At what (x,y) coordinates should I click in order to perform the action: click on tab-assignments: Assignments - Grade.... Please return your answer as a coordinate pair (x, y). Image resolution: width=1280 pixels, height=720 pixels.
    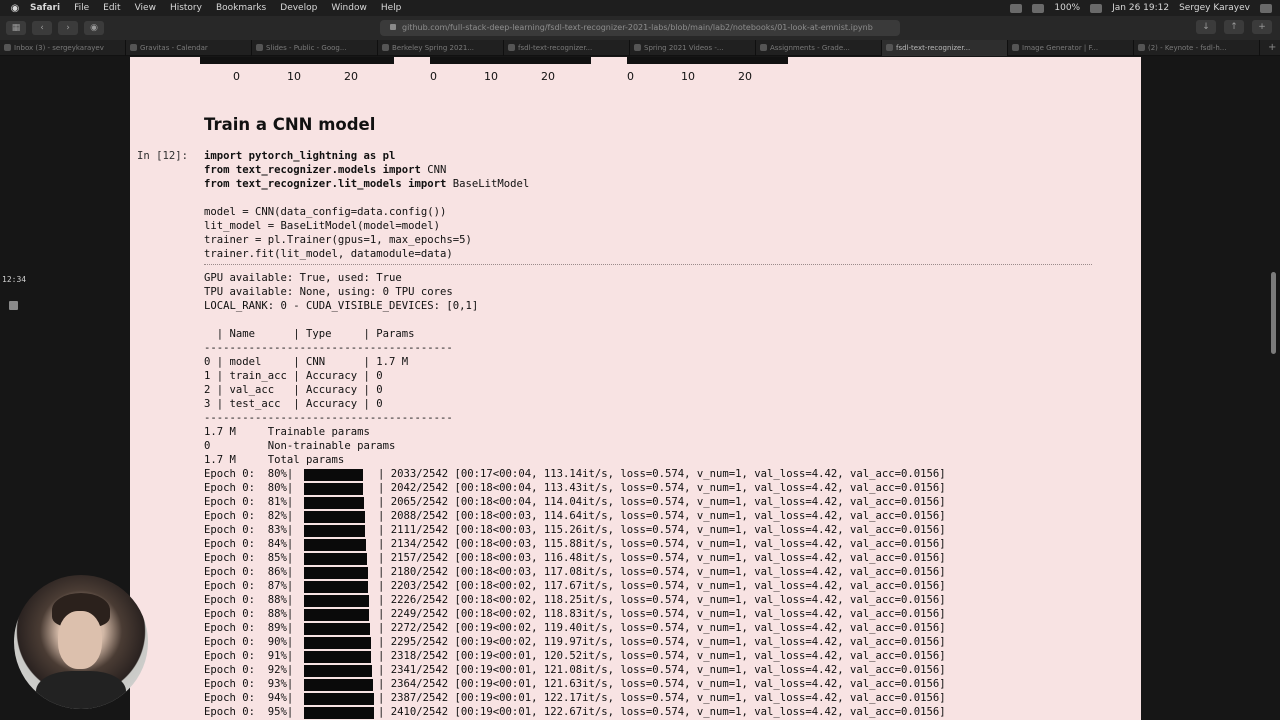
    Looking at the image, I should click on (819, 48).